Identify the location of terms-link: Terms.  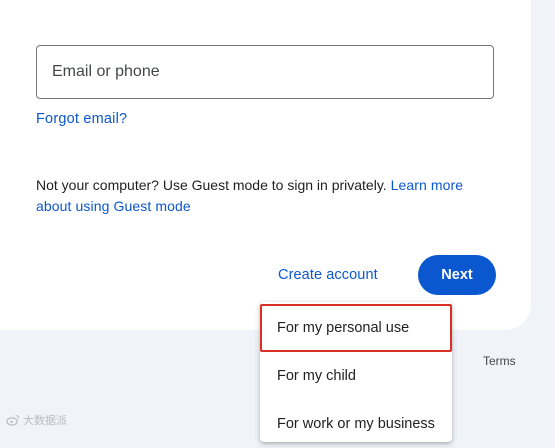
(499, 361).